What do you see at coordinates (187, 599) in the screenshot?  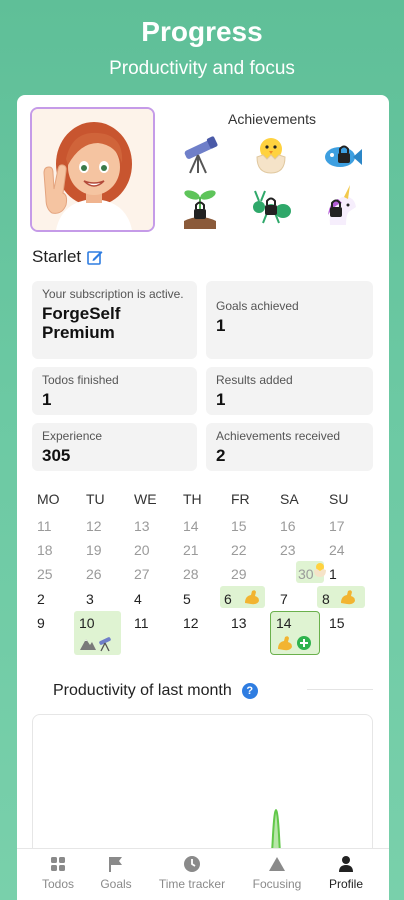 I see `calendar-day: 5` at bounding box center [187, 599].